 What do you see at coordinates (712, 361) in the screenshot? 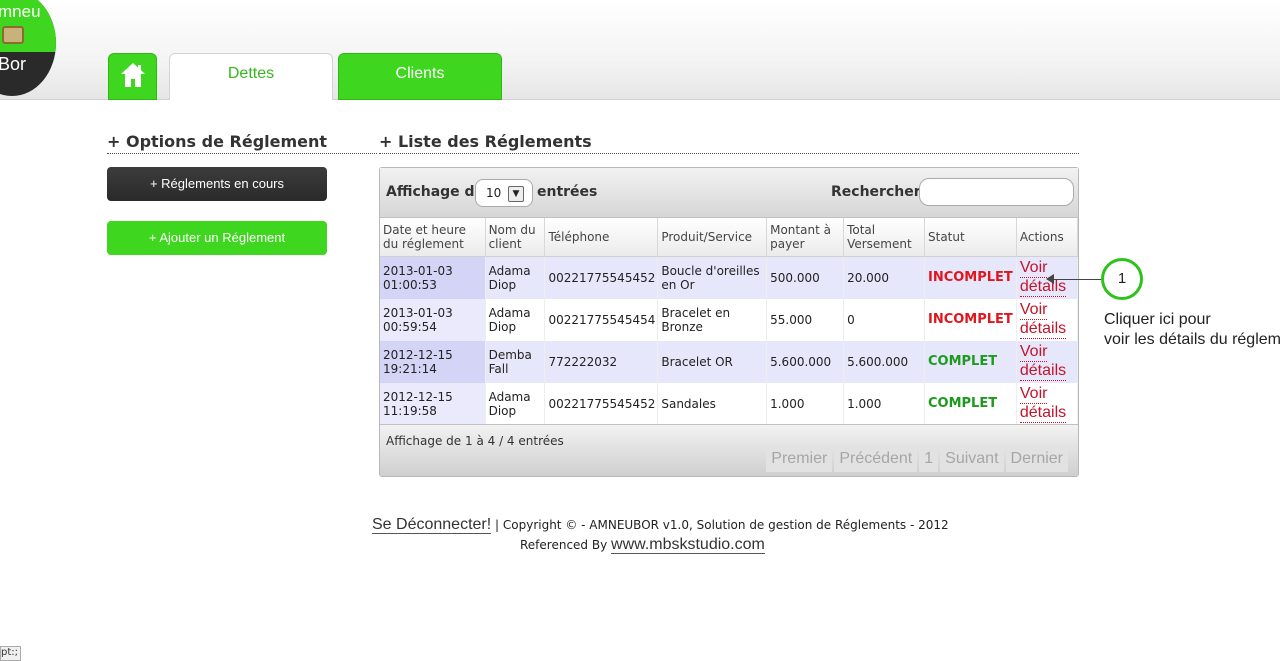
I see `cell-produit: Bracelet OR` at bounding box center [712, 361].